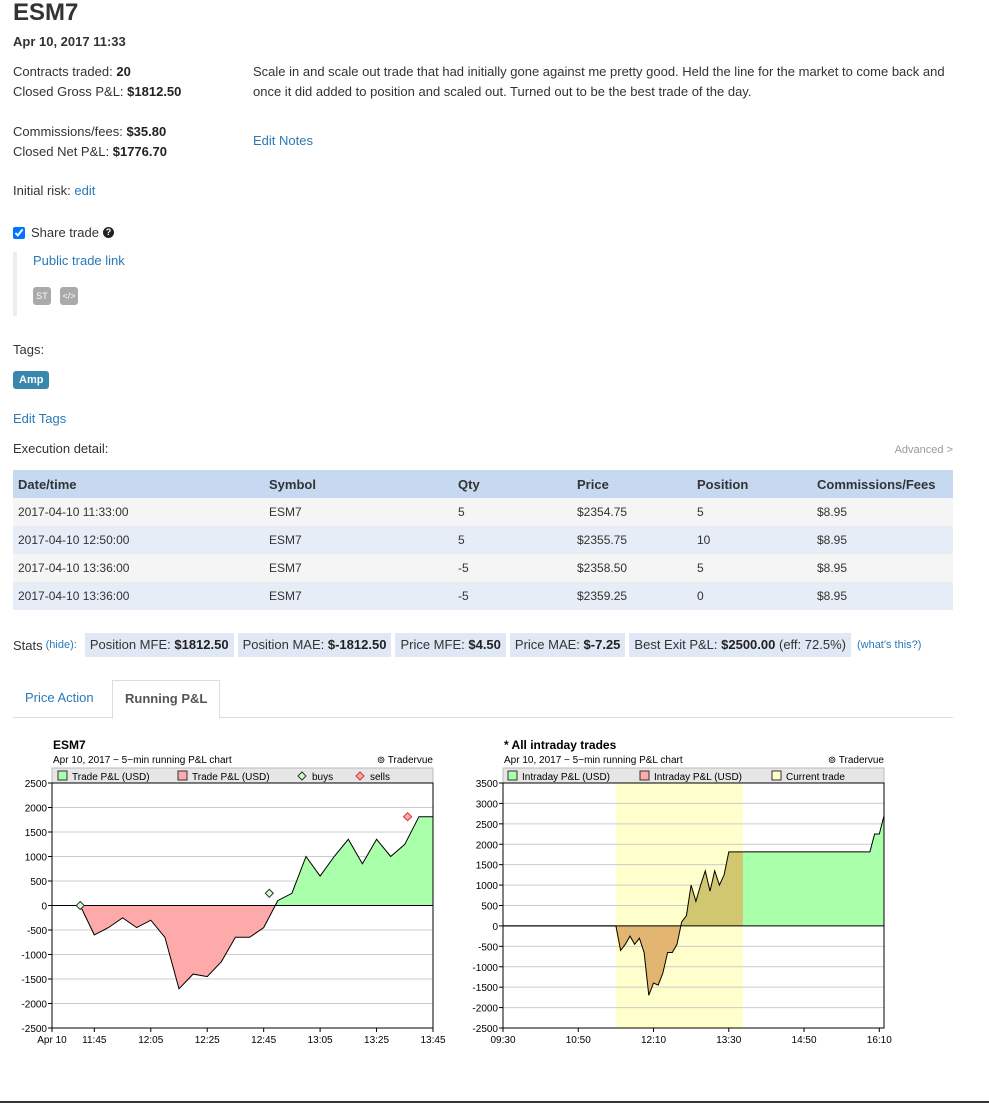 The width and height of the screenshot is (989, 1105). Describe the element at coordinates (283, 140) in the screenshot. I see `edit-notes-link: Edit Notes` at that location.